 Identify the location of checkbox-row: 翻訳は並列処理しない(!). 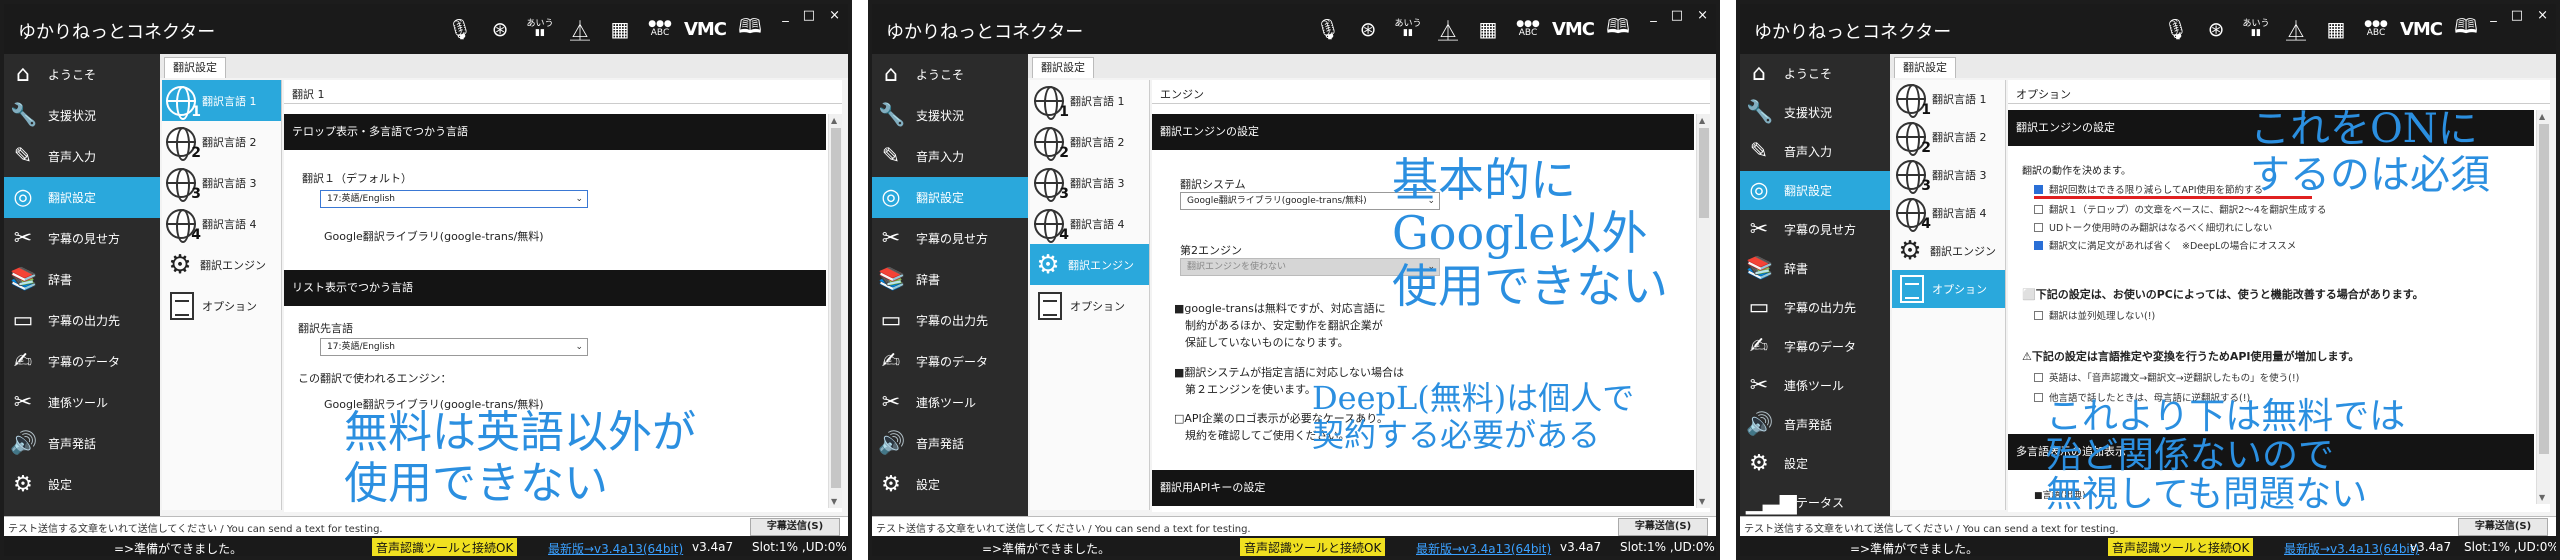
(2094, 315).